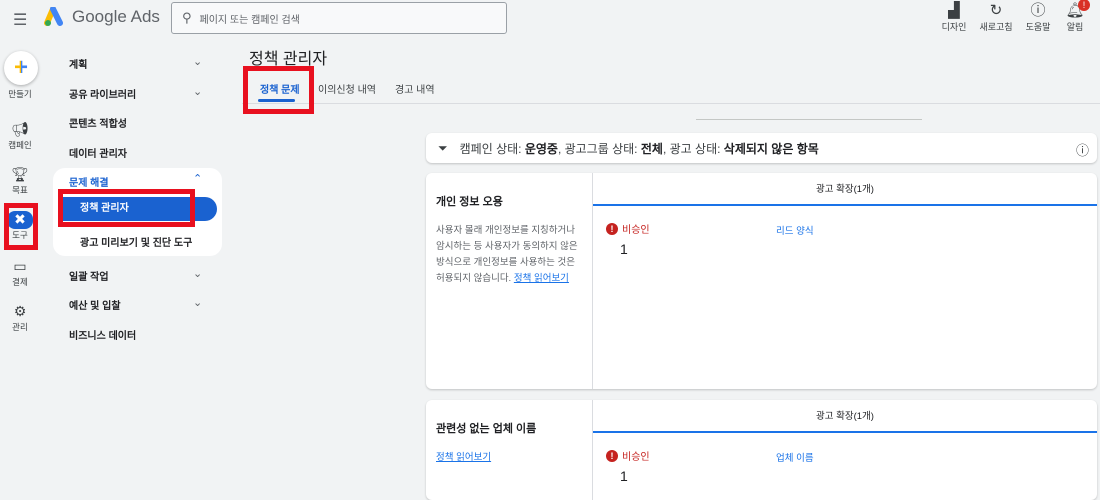  Describe the element at coordinates (98, 122) in the screenshot. I see `nav-content-suitability: 콘텐츠 적합성` at that location.